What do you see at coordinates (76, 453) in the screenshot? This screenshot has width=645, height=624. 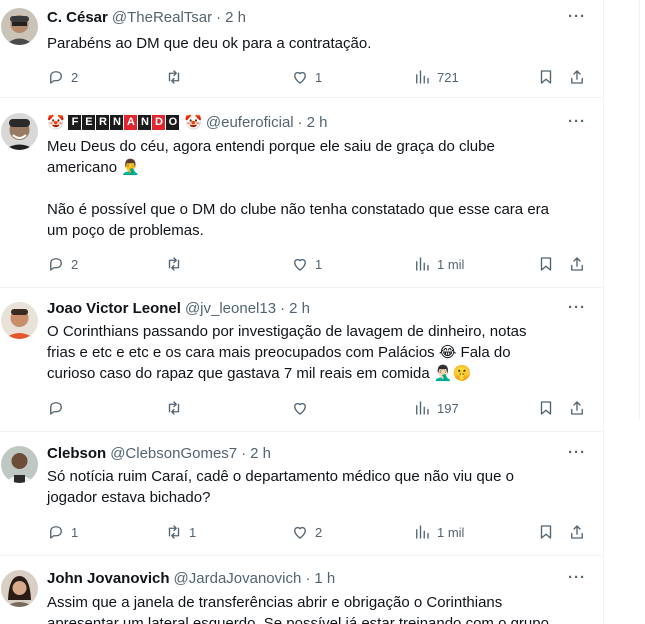 I see `display-name: Clebson` at bounding box center [76, 453].